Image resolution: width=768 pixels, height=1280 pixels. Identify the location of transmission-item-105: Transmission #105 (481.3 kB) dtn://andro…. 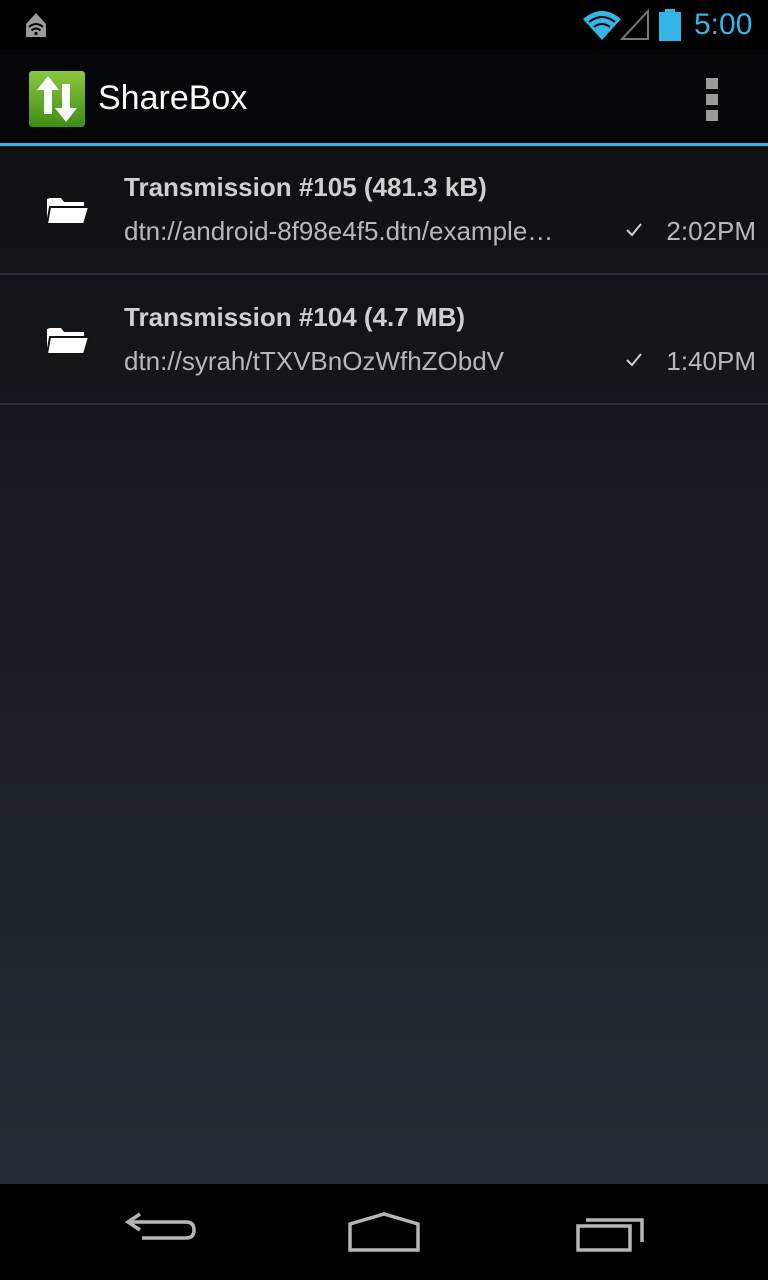
(384, 210).